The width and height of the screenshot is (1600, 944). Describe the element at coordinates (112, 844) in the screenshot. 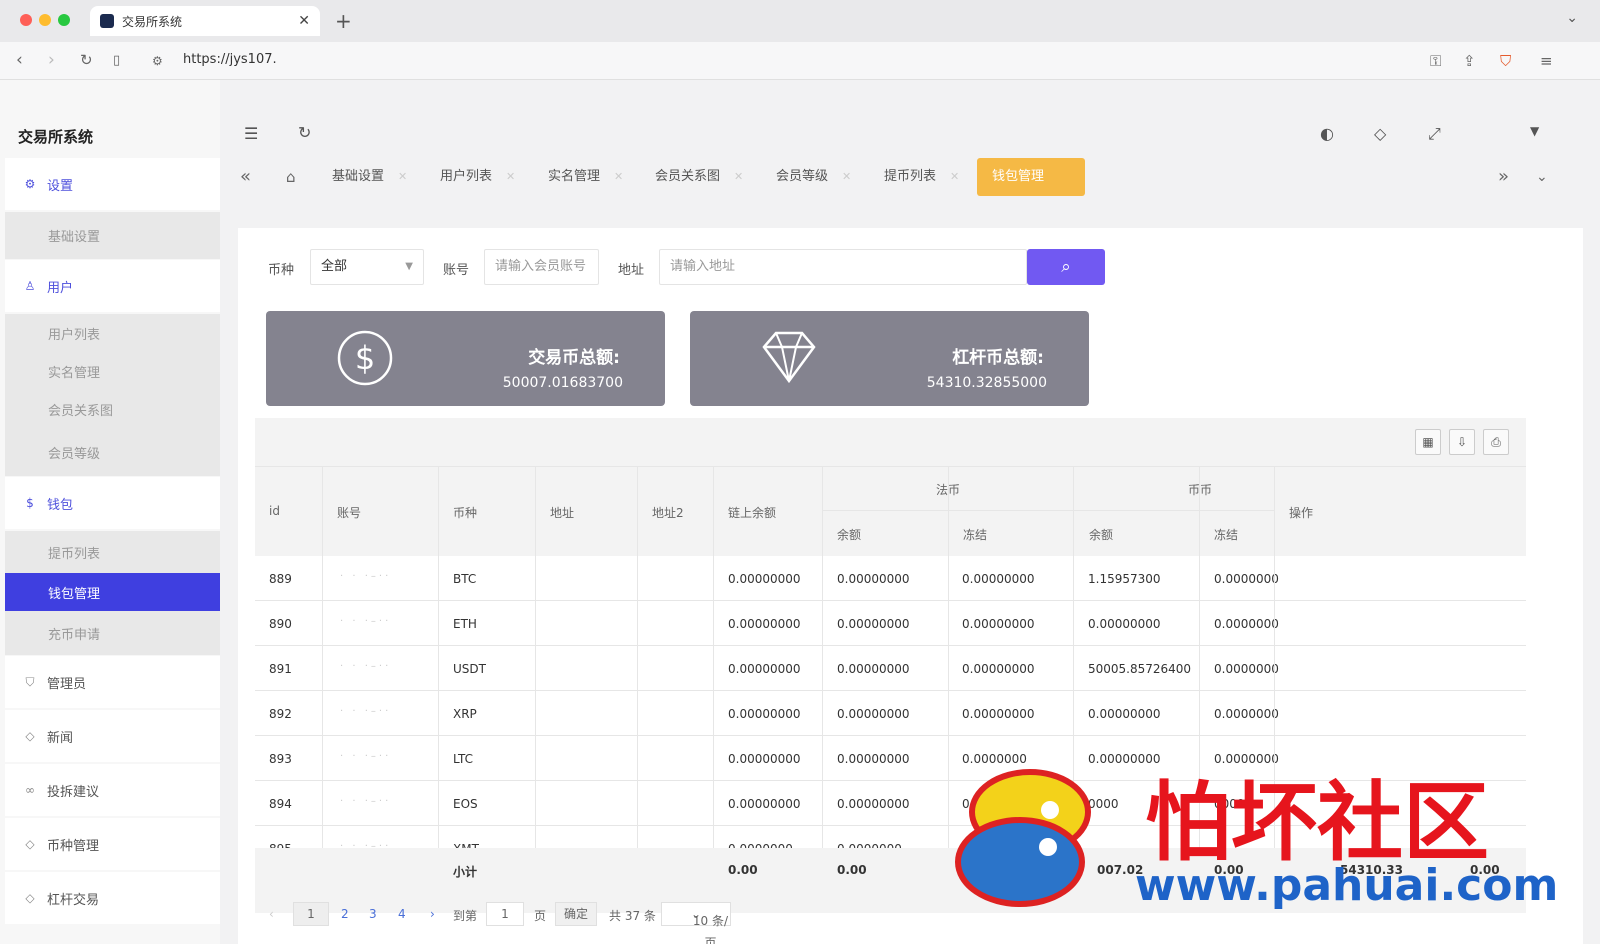

I see `sidebar-item-coin-manage: ◇ 币种管理` at that location.